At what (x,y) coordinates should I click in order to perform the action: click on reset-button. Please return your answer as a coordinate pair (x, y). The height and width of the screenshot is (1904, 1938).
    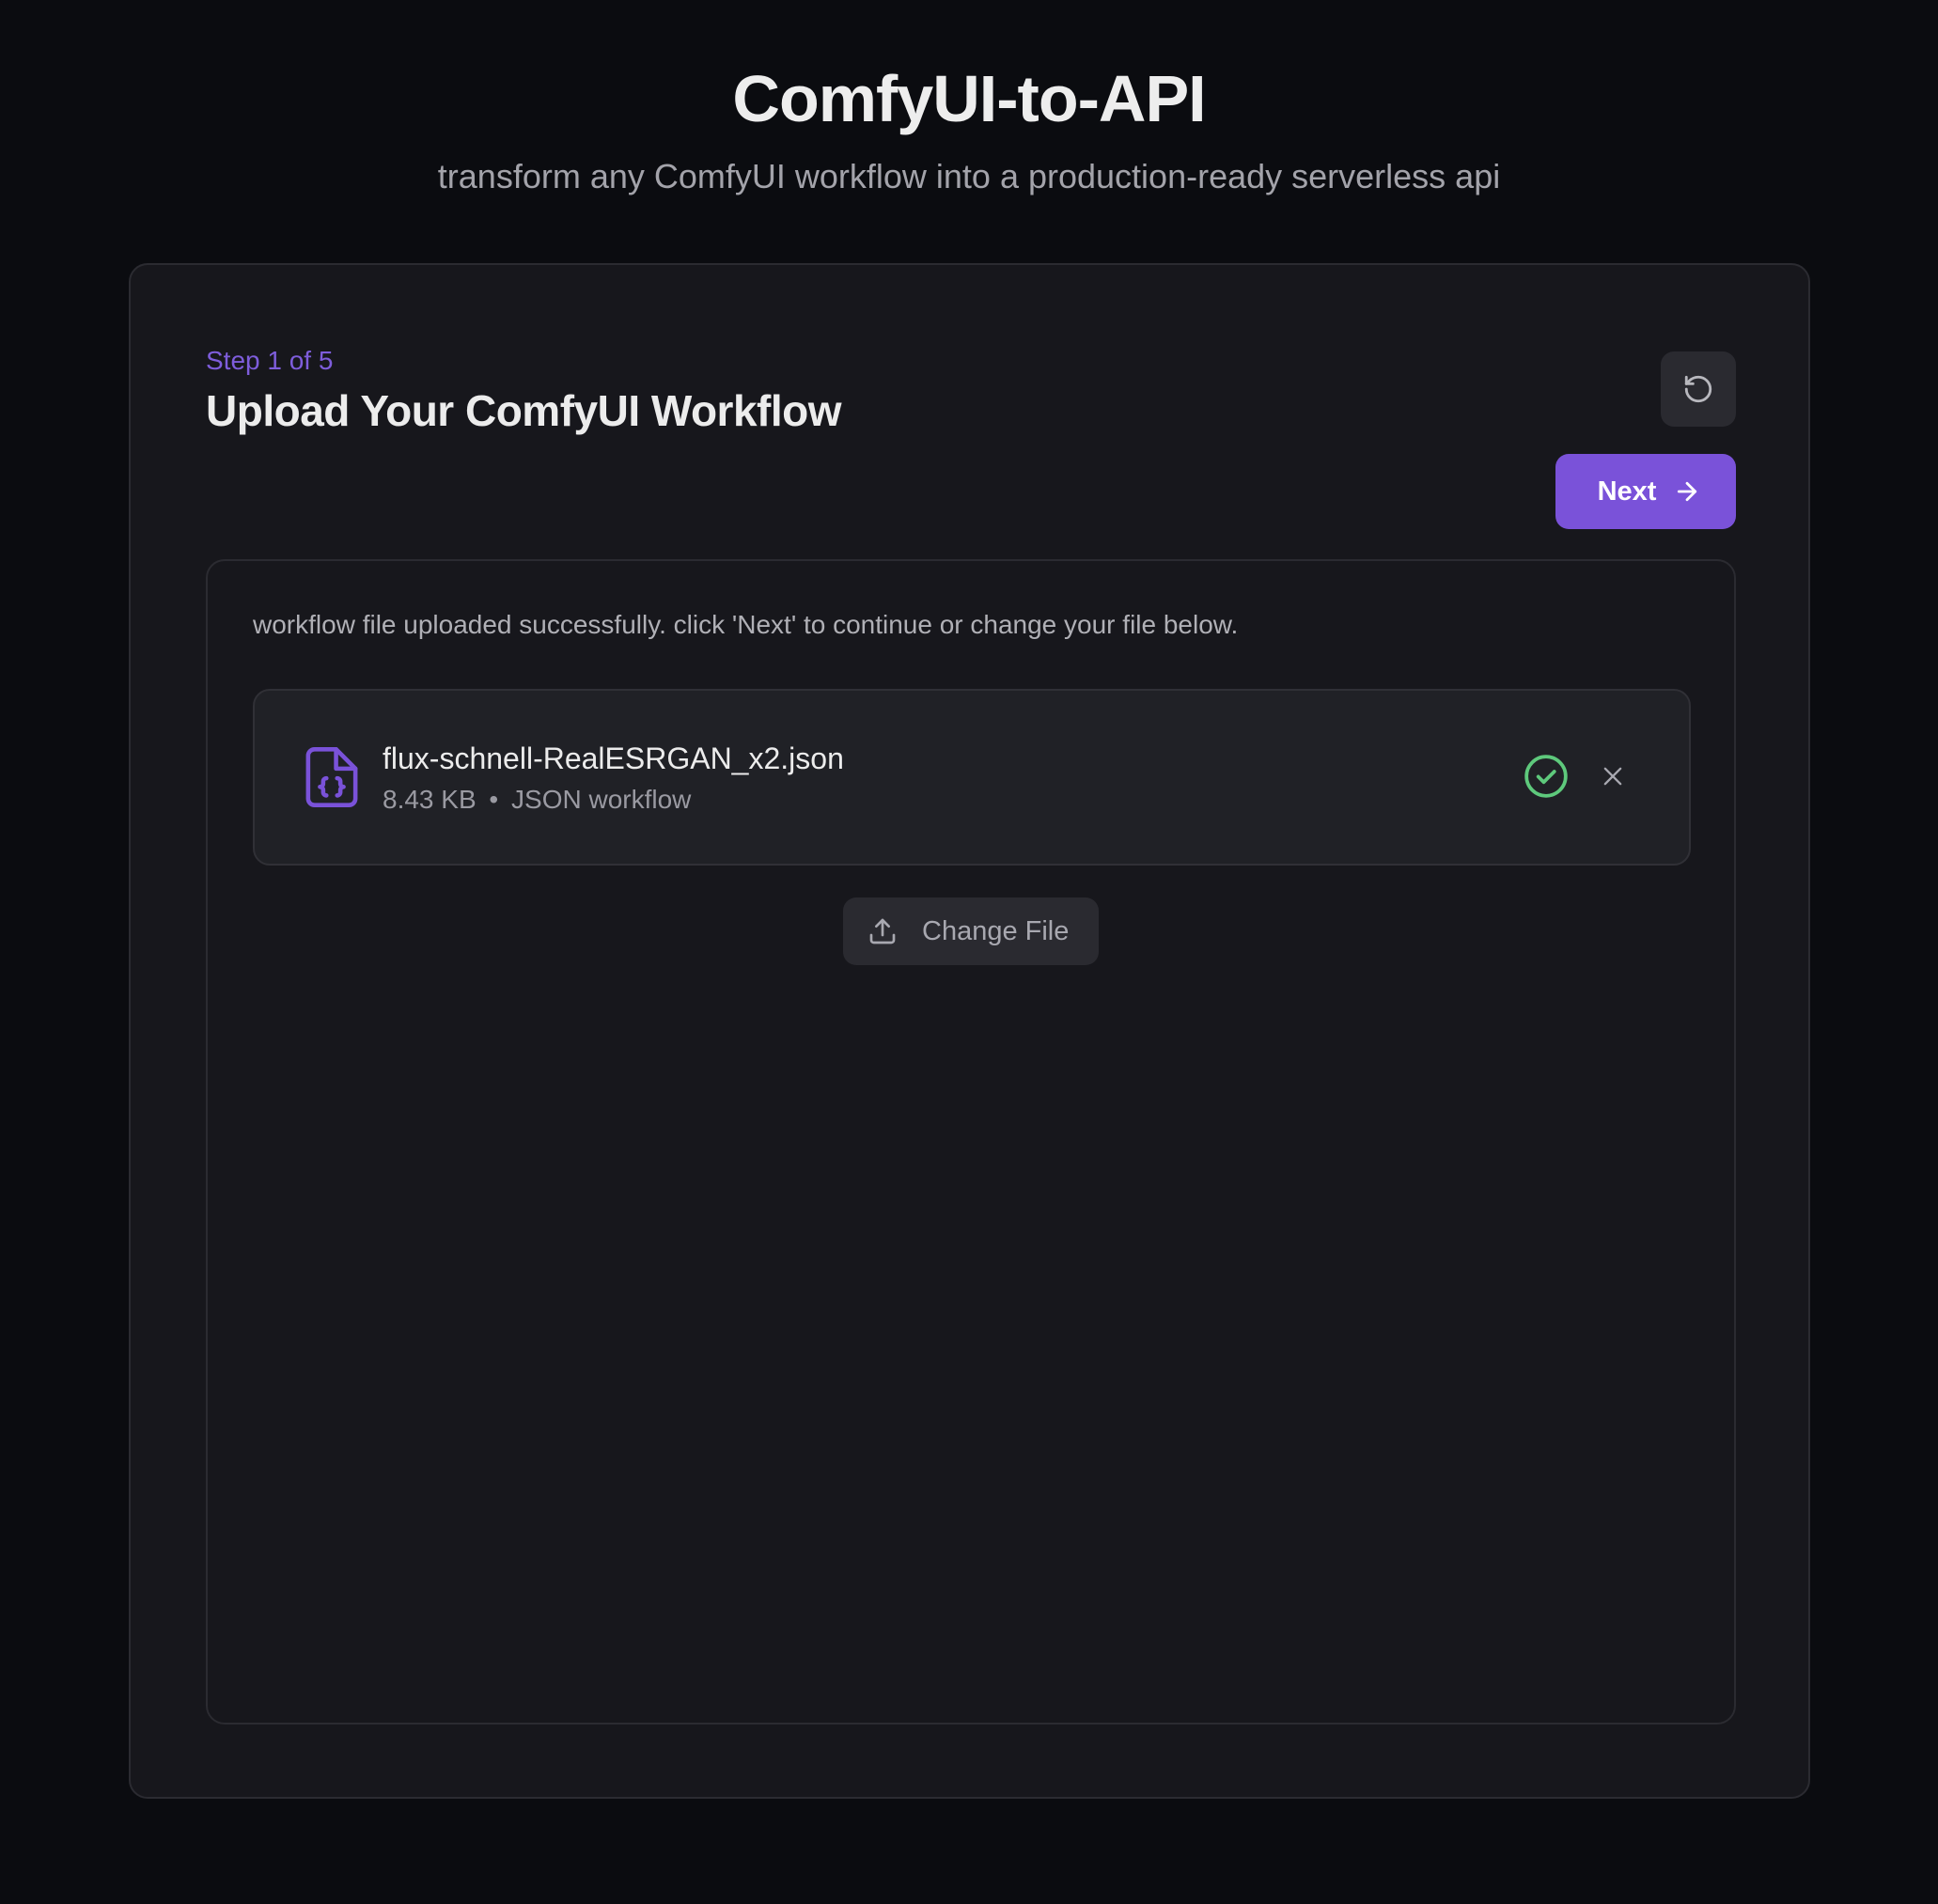
    Looking at the image, I should click on (1698, 389).